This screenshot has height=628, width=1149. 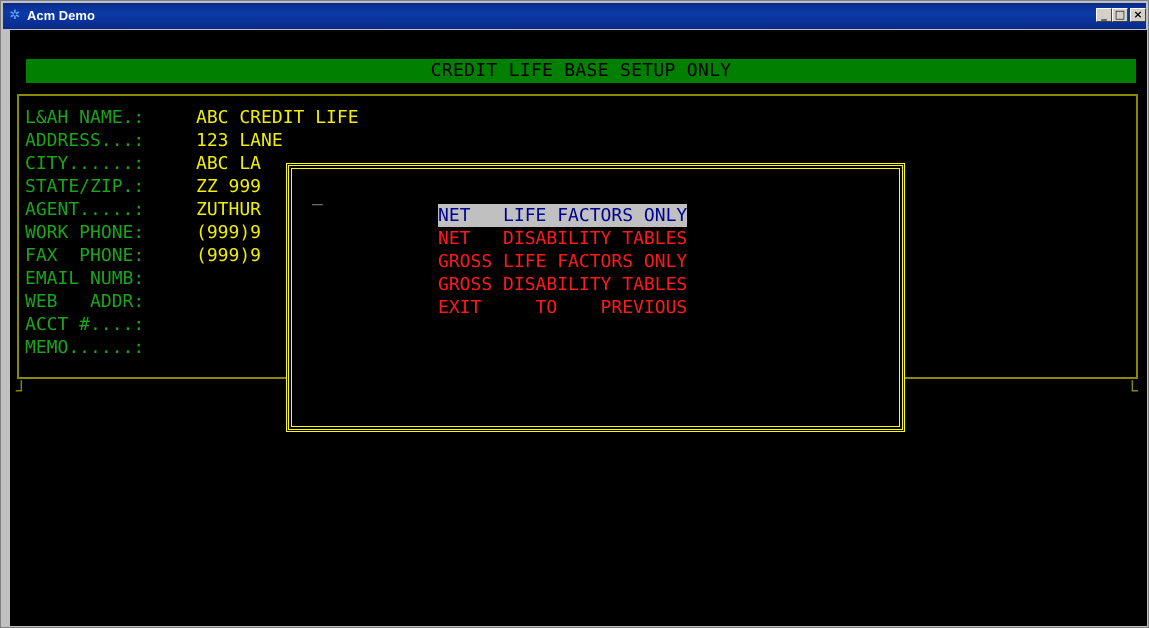 I want to click on menu-item-net-life: NET LIFE FACTORS ONLY, so click(x=563, y=215).